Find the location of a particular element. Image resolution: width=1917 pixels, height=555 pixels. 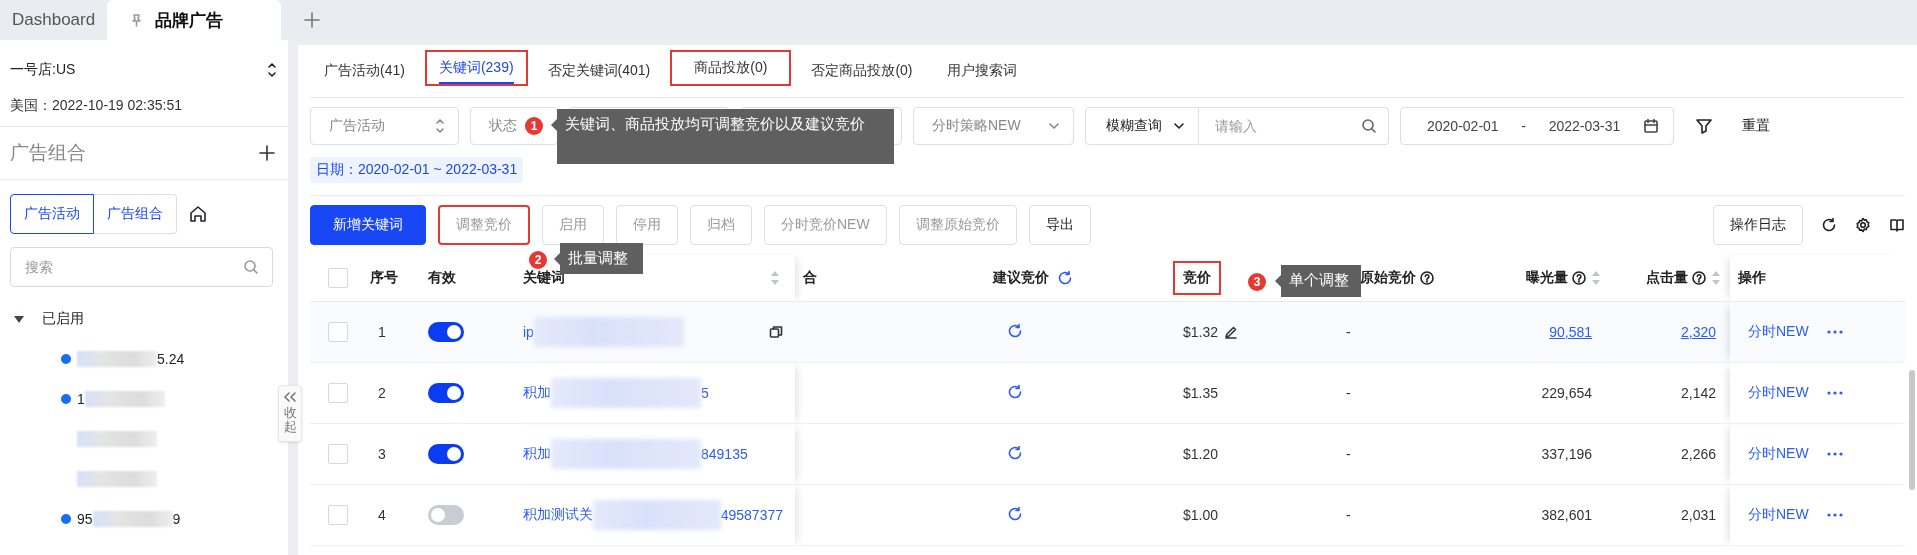

column-header: 序号 is located at coordinates (389, 278).